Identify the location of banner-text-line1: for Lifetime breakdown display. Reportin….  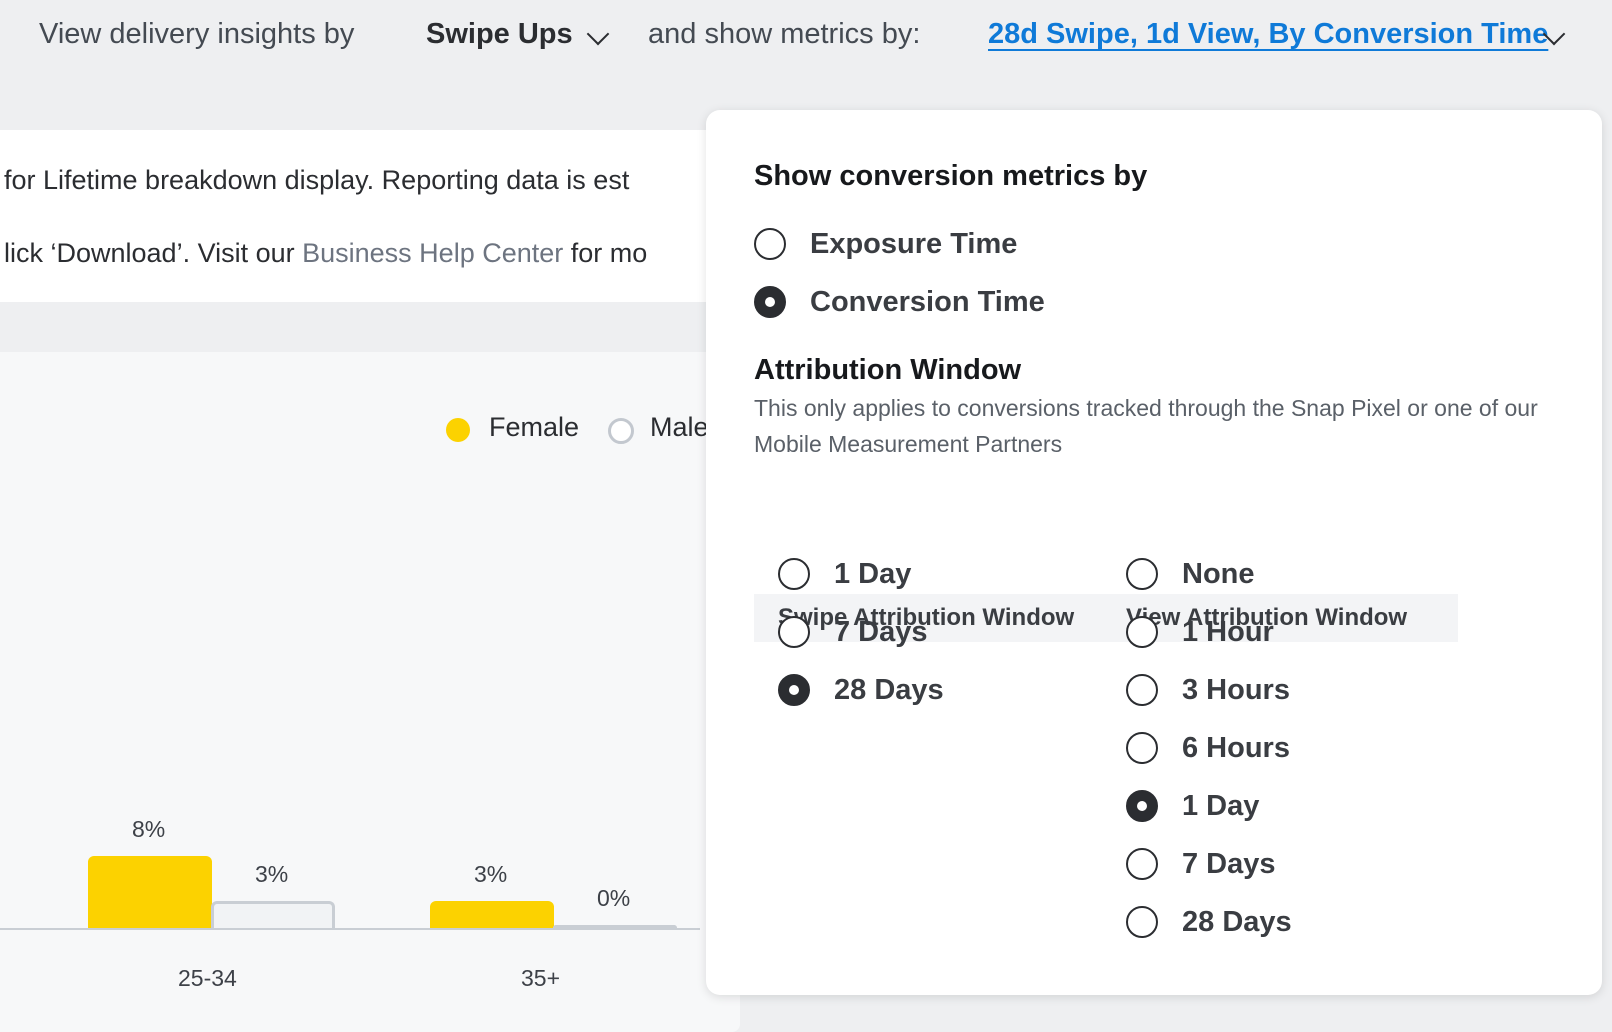
(317, 180).